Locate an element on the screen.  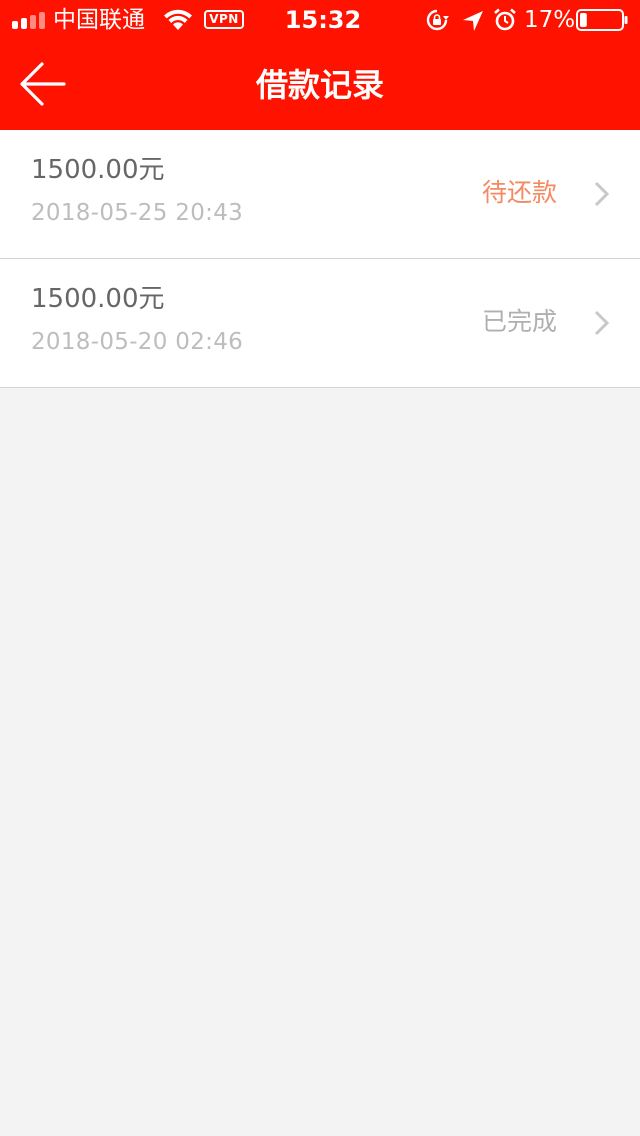
loan-status: 已完成 is located at coordinates (519, 321).